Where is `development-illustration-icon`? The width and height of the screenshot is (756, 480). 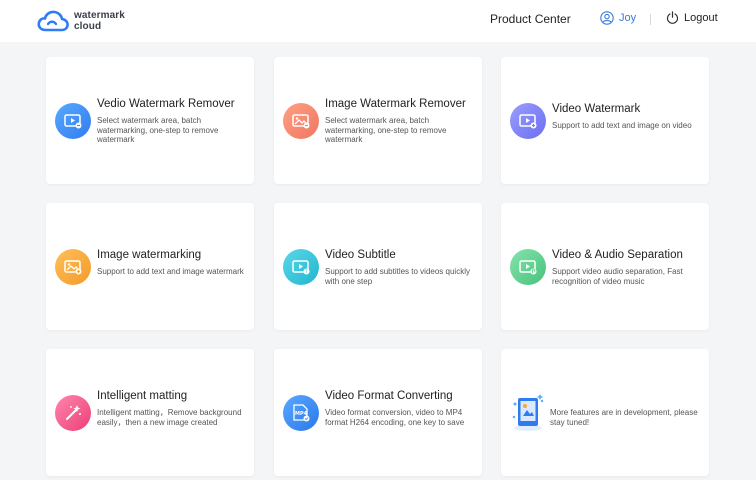
development-illustration-icon is located at coordinates (528, 412).